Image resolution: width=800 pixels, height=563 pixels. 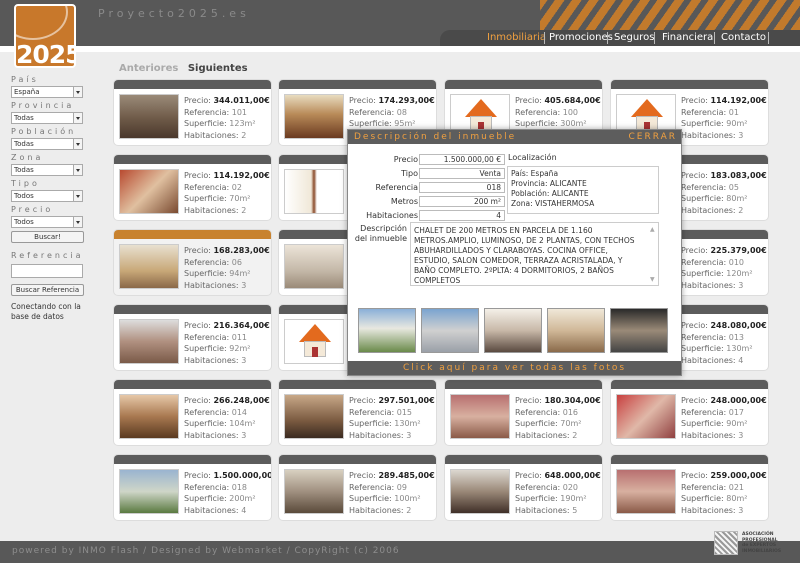 I want to click on assoc-line: de EXPERTOS, so click(x=759, y=545).